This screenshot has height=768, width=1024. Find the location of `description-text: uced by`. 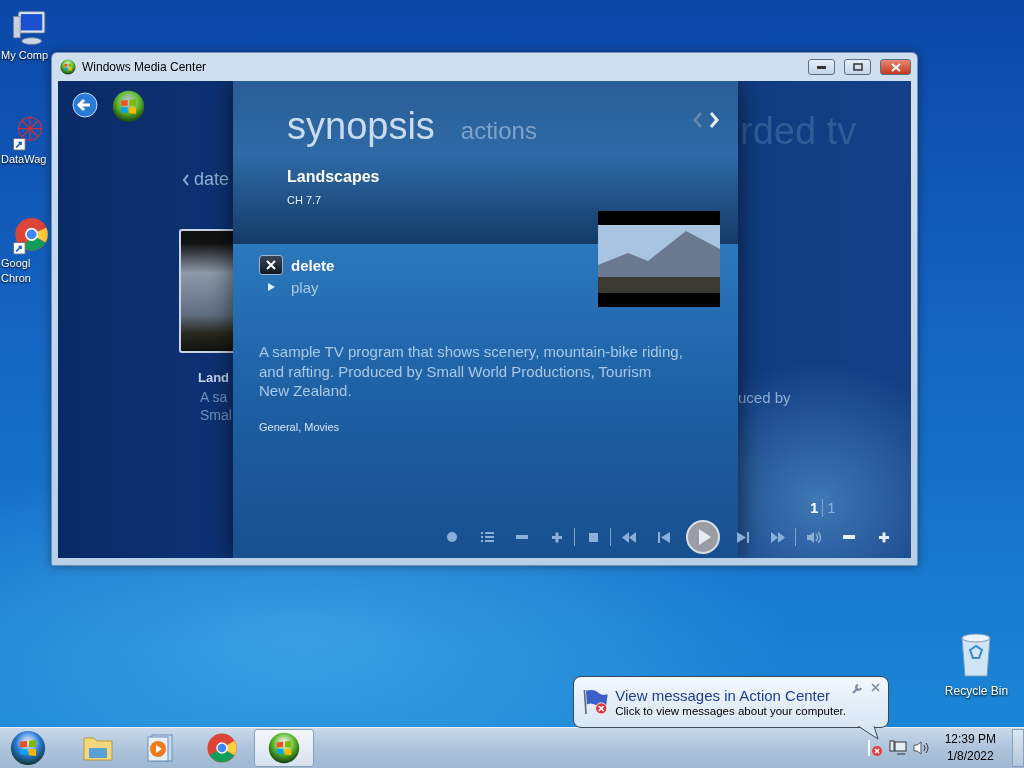

description-text: uced by is located at coordinates (764, 397).